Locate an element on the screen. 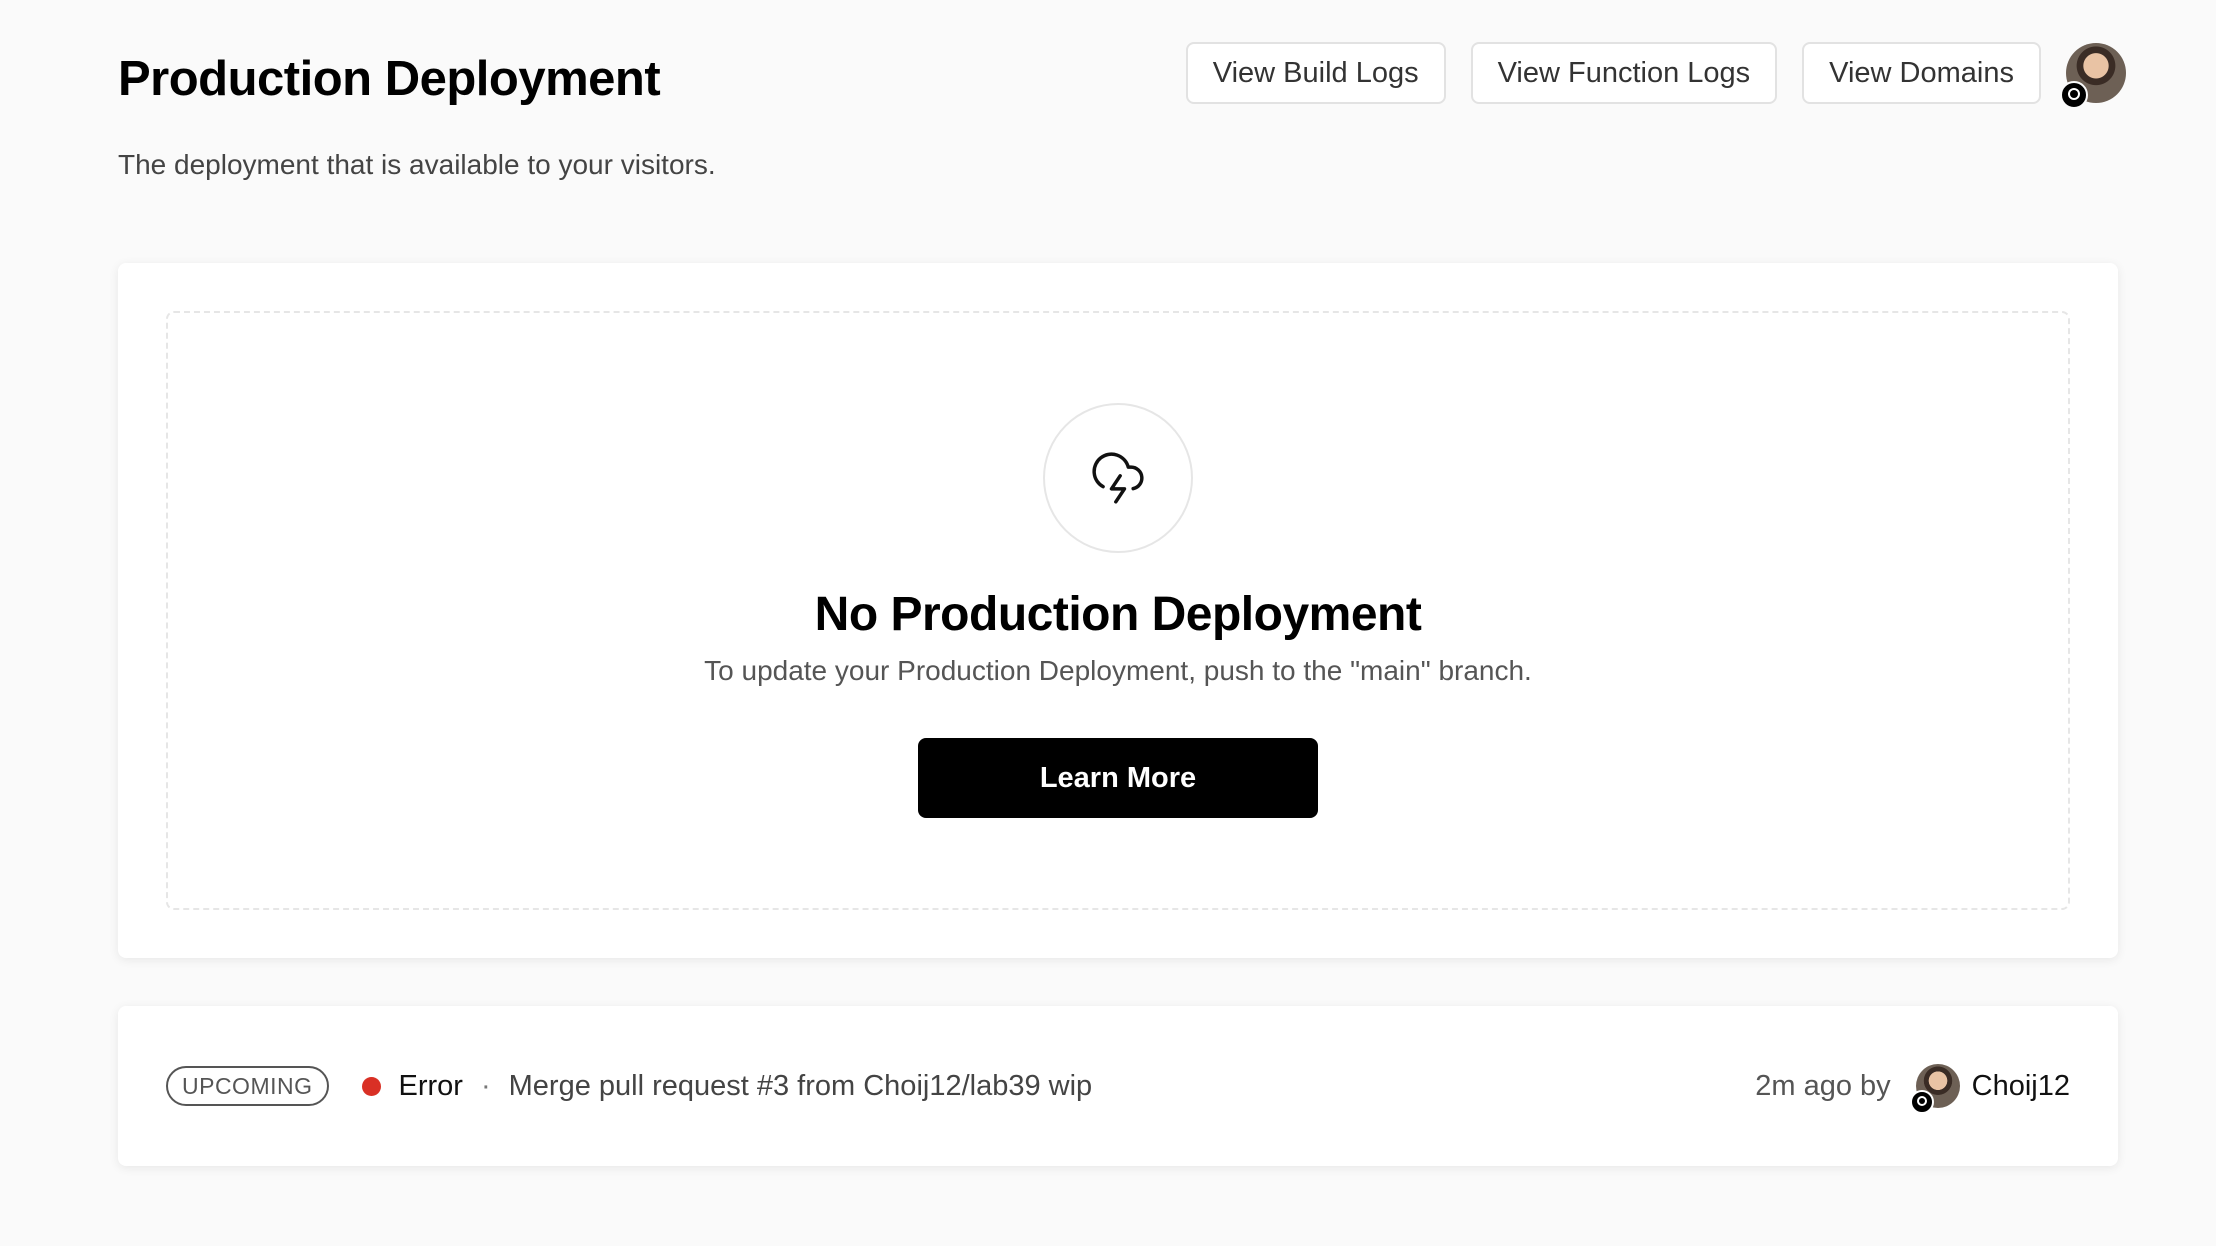 Image resolution: width=2216 pixels, height=1246 pixels. cloud-lightning-icon is located at coordinates (1118, 478).